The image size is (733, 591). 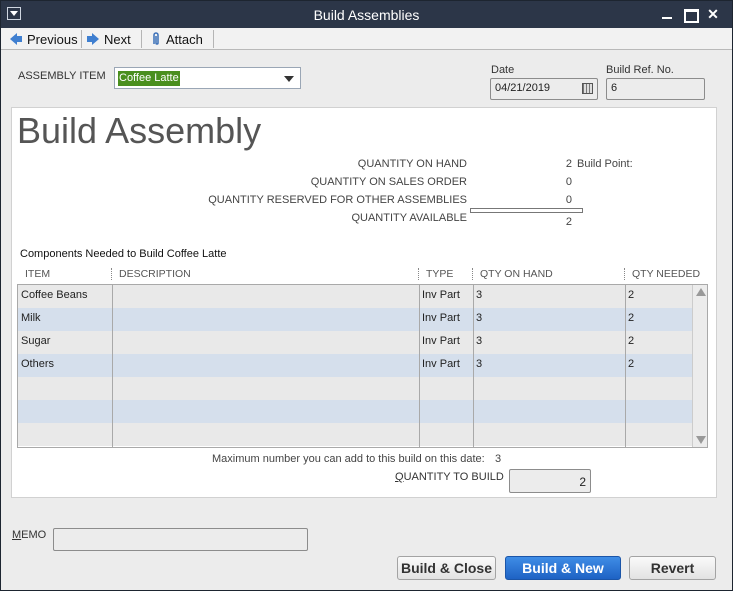 I want to click on assembly-item-label: ASSEMBLY ITEM, so click(x=62, y=76).